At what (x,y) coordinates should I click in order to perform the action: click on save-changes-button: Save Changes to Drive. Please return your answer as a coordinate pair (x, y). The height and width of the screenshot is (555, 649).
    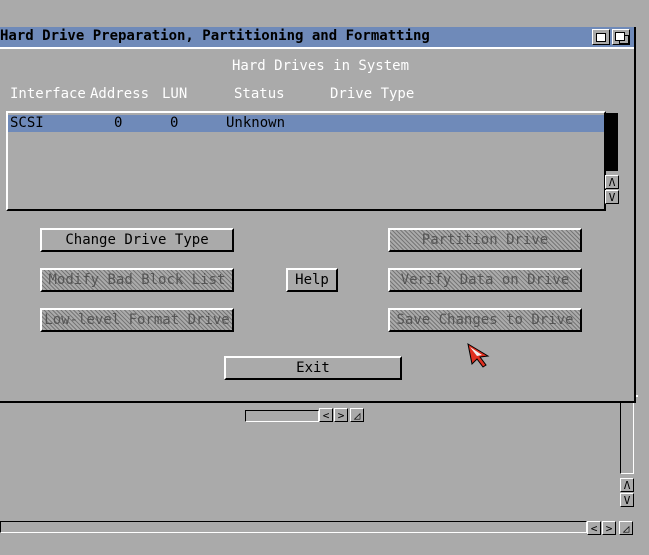
    Looking at the image, I should click on (485, 320).